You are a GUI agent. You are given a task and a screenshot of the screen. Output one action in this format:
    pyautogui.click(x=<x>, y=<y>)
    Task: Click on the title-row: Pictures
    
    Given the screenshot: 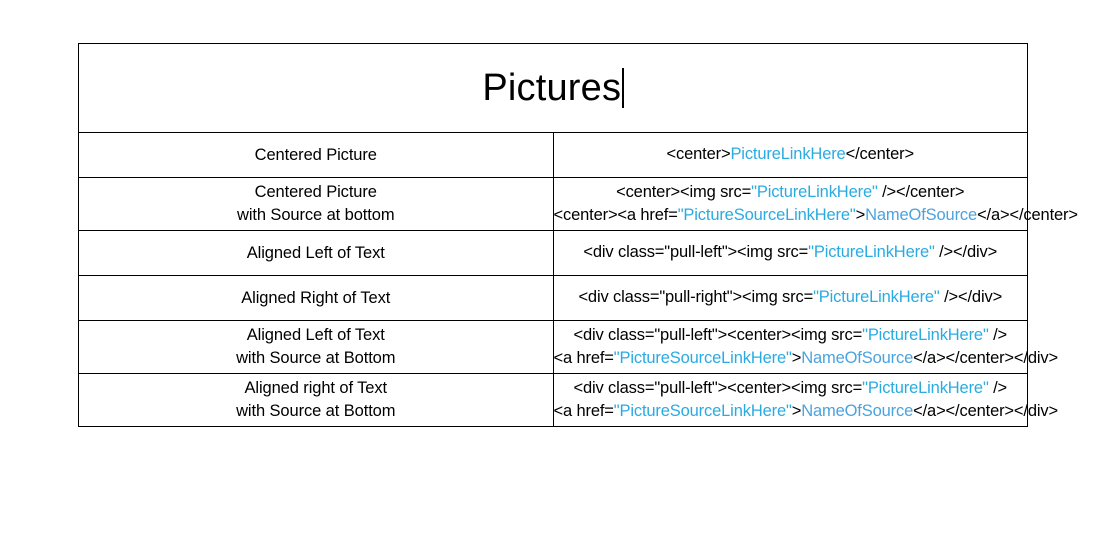 What is the action you would take?
    pyautogui.click(x=553, y=88)
    